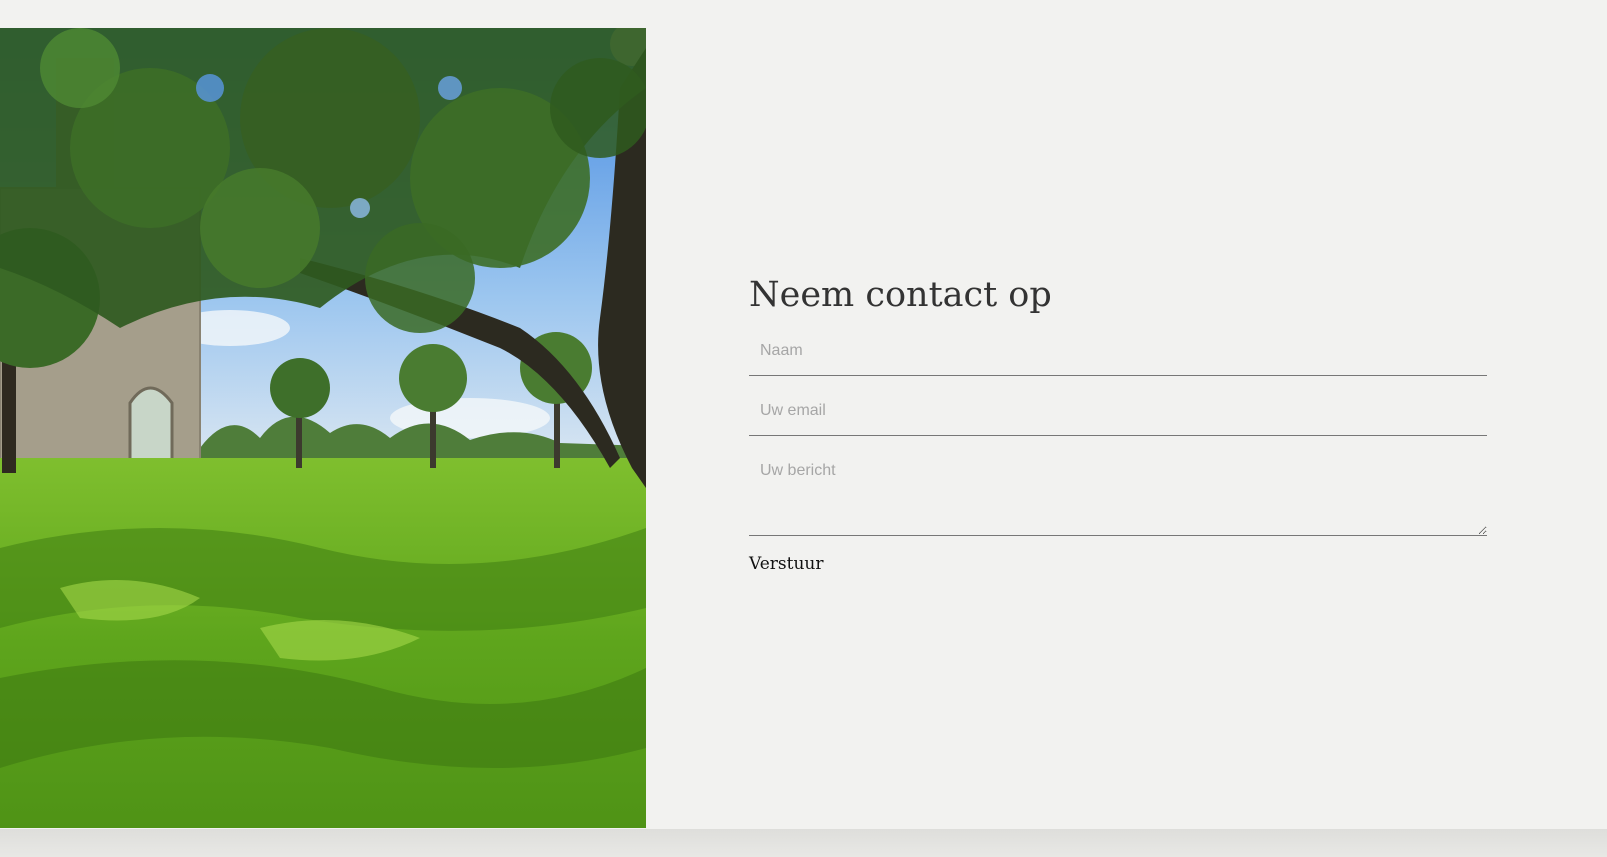 The image size is (1607, 857). Describe the element at coordinates (1118, 494) in the screenshot. I see `message-textarea` at that location.